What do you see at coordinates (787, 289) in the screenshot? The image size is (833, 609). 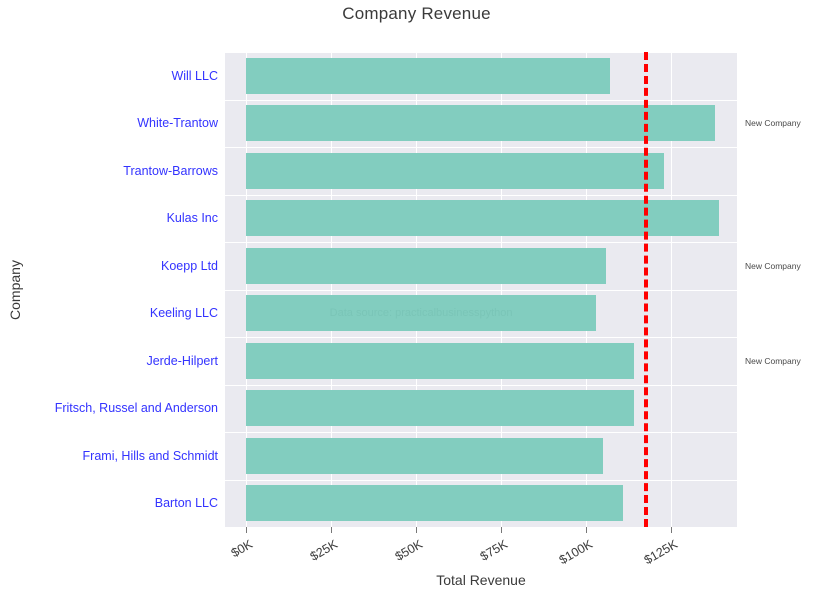 I see `row-annotations: New Company New Company New Company` at bounding box center [787, 289].